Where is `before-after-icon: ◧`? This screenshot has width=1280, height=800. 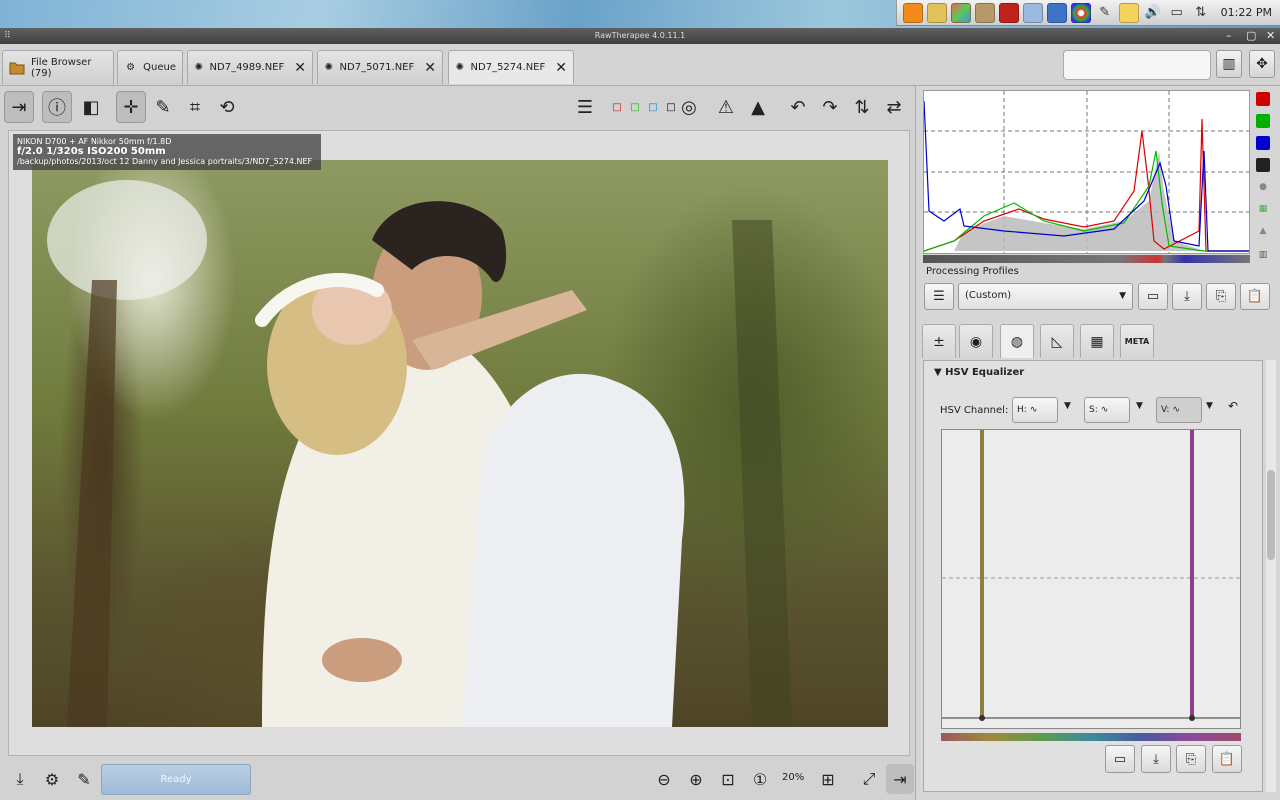
before-after-icon: ◧ is located at coordinates (91, 107).